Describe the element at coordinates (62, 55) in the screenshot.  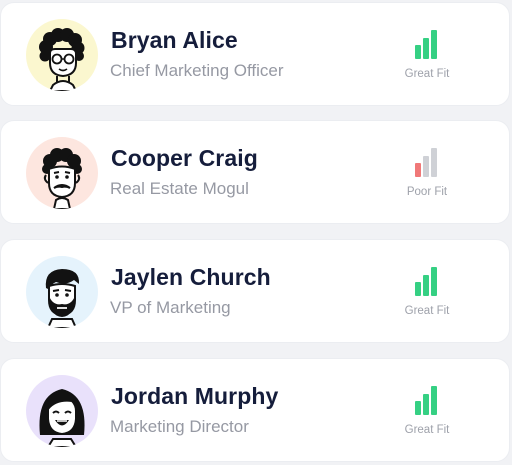
I see `curly-hair-glasses-avatar-icon` at that location.